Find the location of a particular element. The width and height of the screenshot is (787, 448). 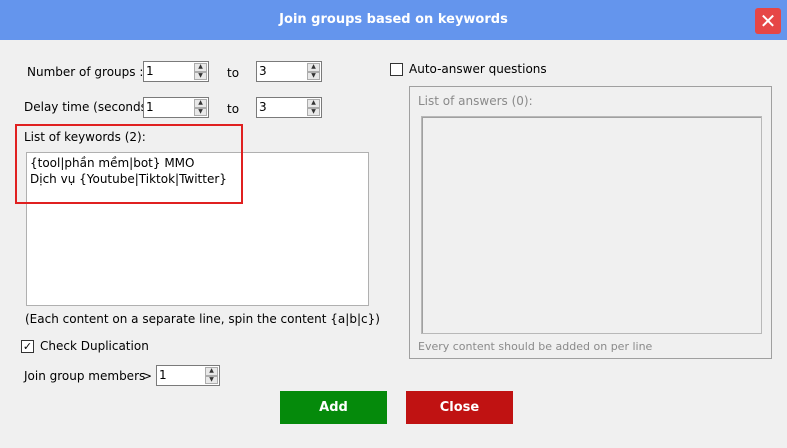

check-duplication-checkbox: ✓ is located at coordinates (27, 346).